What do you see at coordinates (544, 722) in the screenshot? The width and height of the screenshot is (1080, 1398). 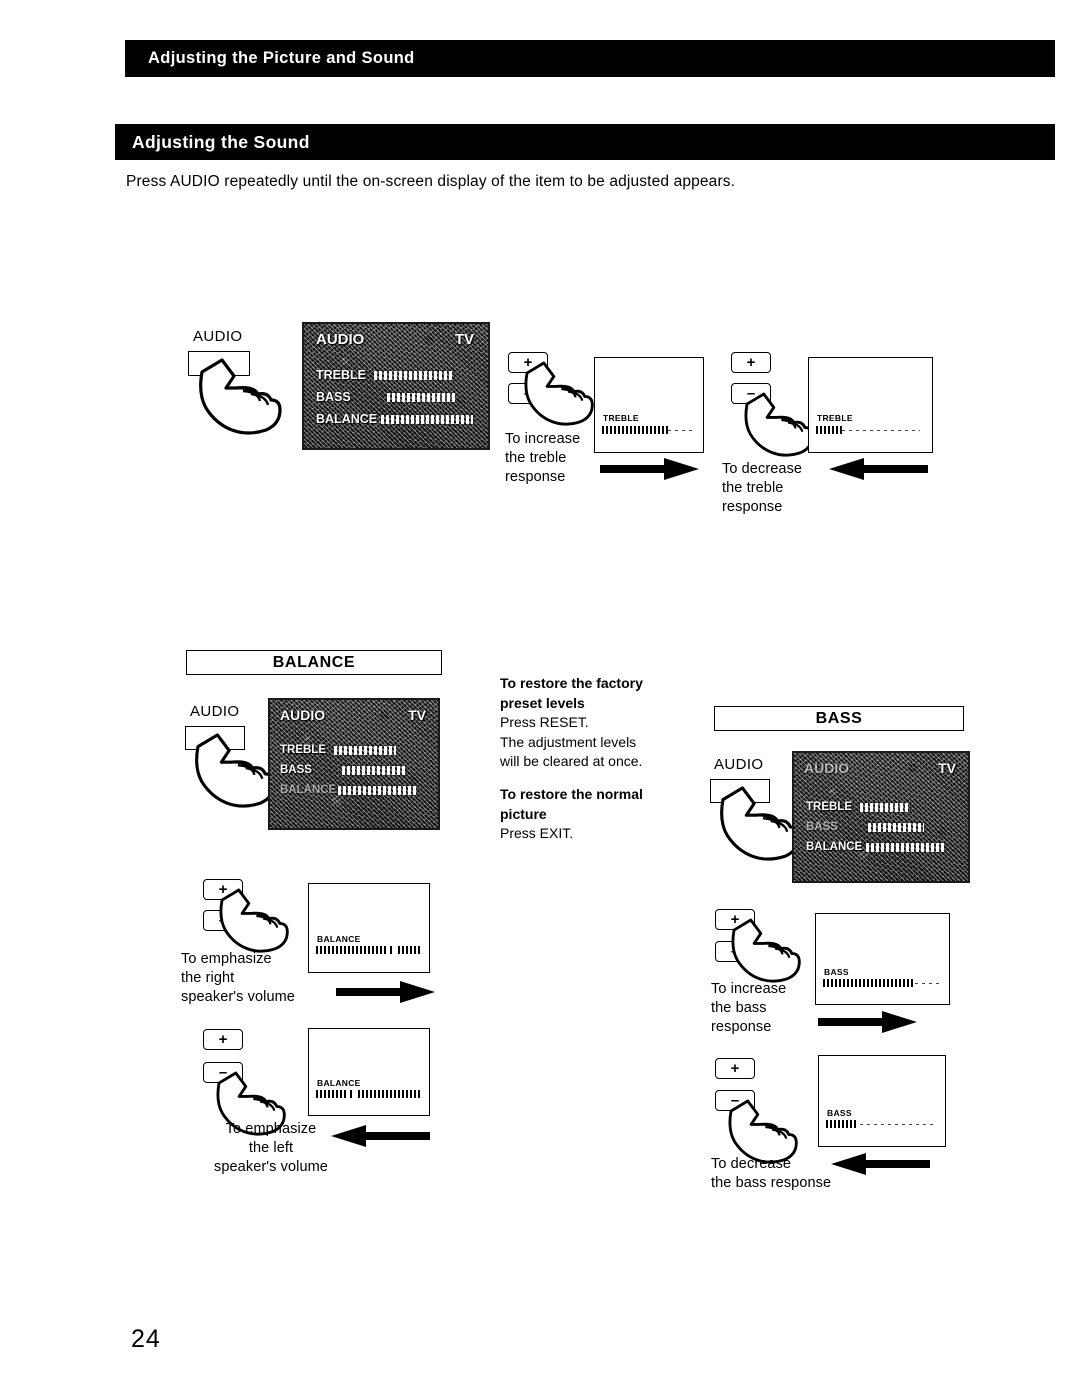 I see `note-body-line: Press RESET.` at bounding box center [544, 722].